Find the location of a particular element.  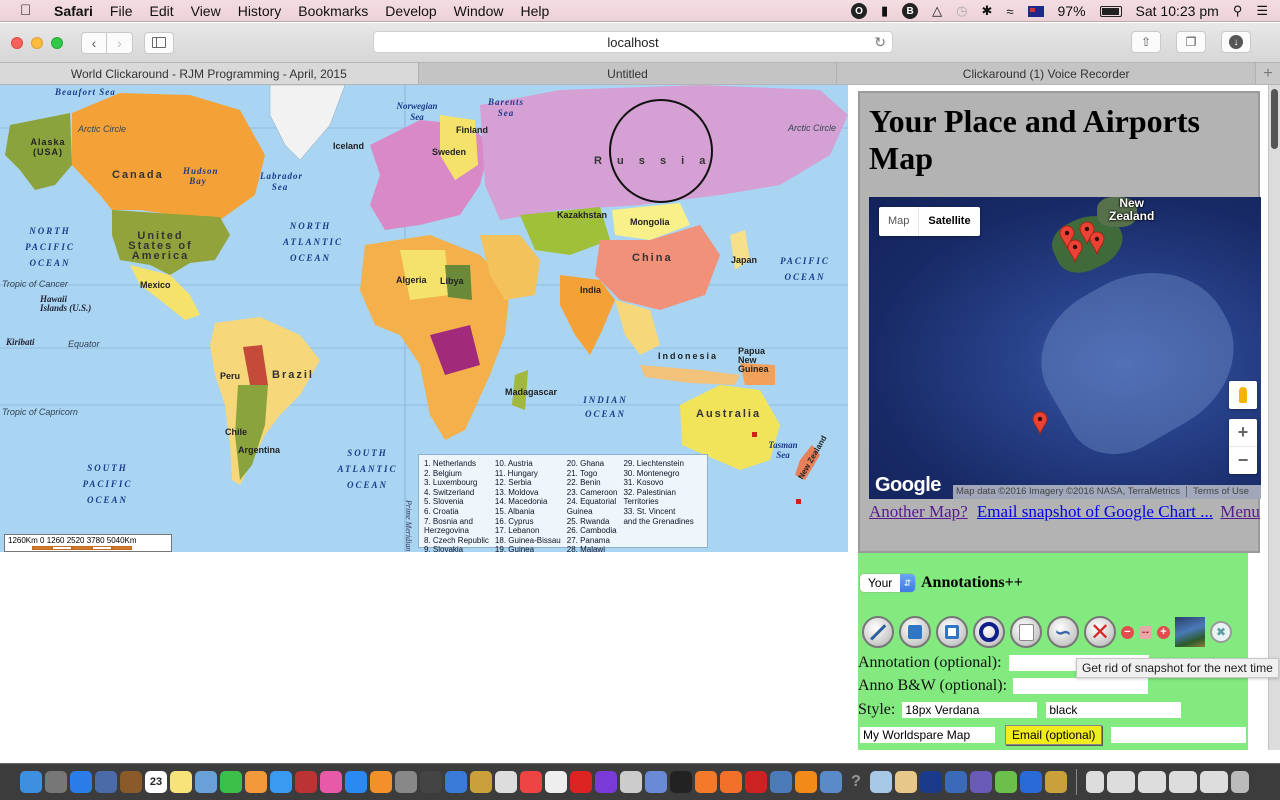

forward-button: › is located at coordinates (120, 42).